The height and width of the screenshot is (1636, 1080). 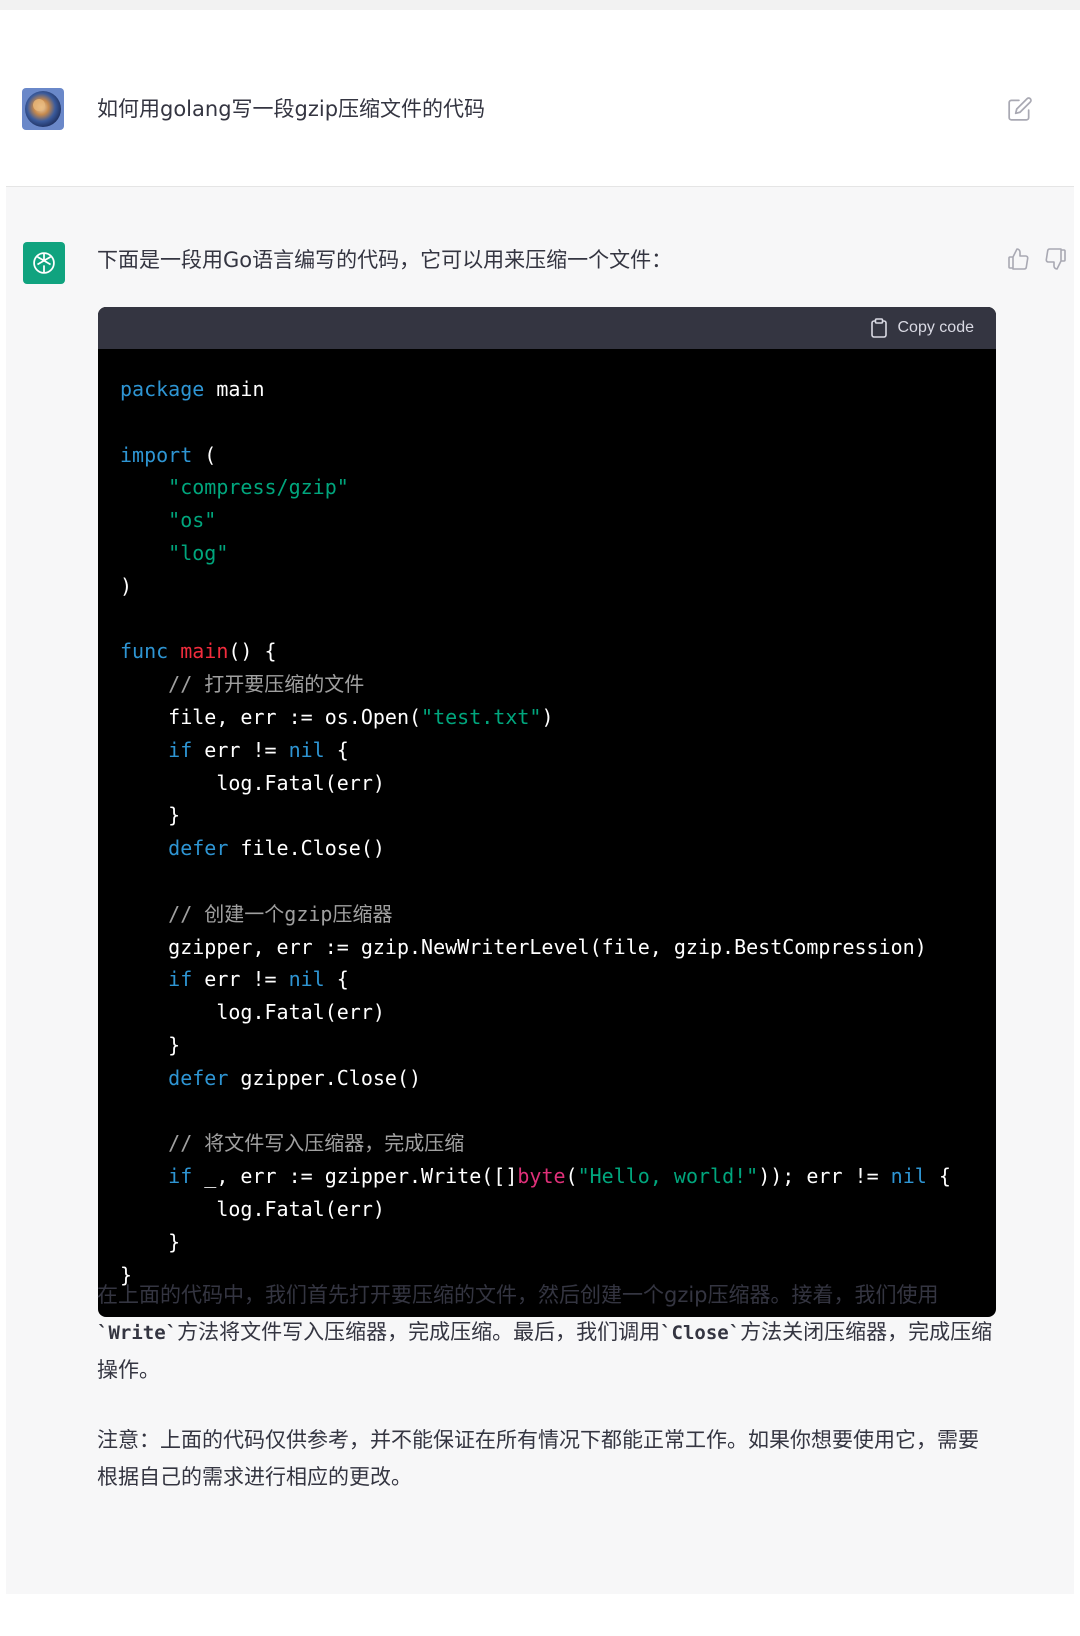 What do you see at coordinates (824, 1176) in the screenshot?
I see `code-token: )); err !=` at bounding box center [824, 1176].